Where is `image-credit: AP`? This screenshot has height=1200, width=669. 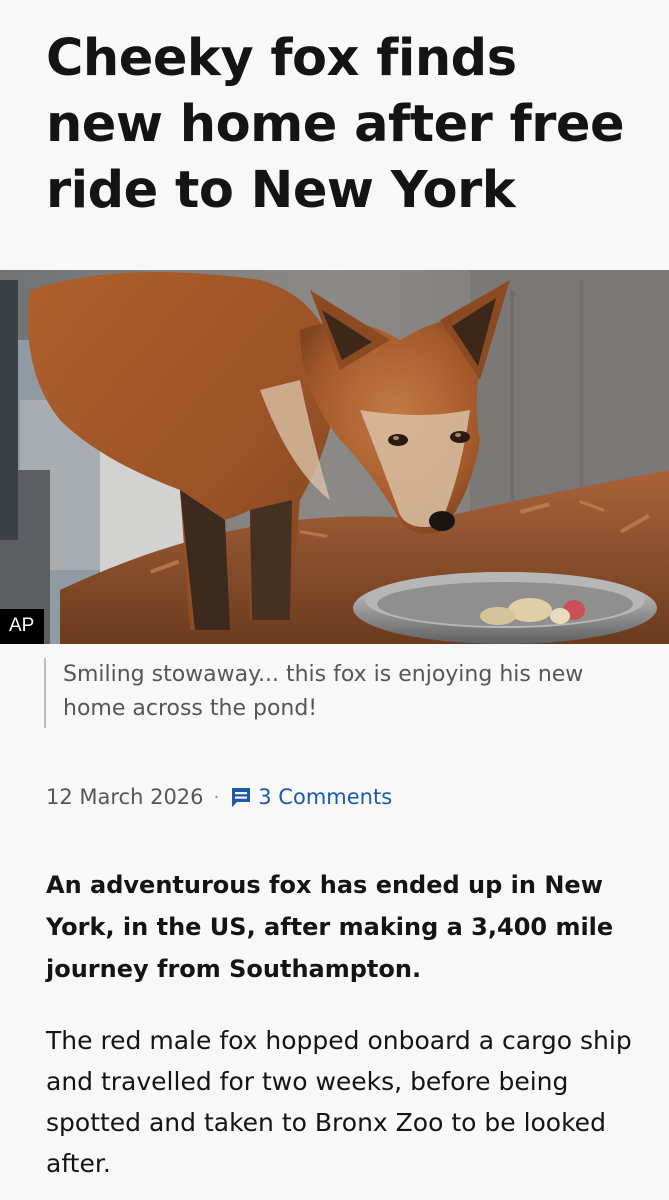
image-credit: AP is located at coordinates (22, 626).